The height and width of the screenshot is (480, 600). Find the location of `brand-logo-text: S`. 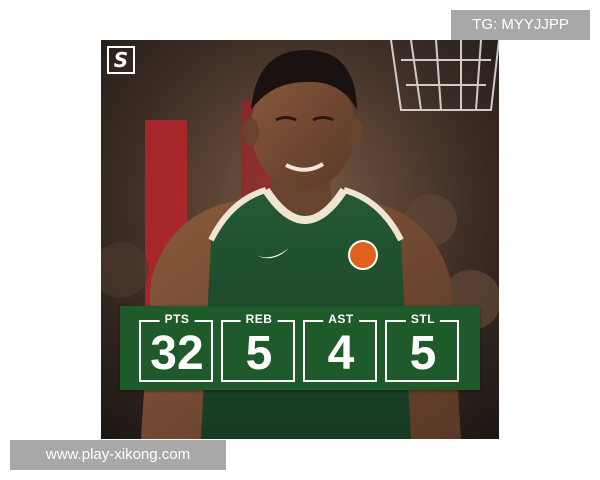

brand-logo-text: S is located at coordinates (121, 60).